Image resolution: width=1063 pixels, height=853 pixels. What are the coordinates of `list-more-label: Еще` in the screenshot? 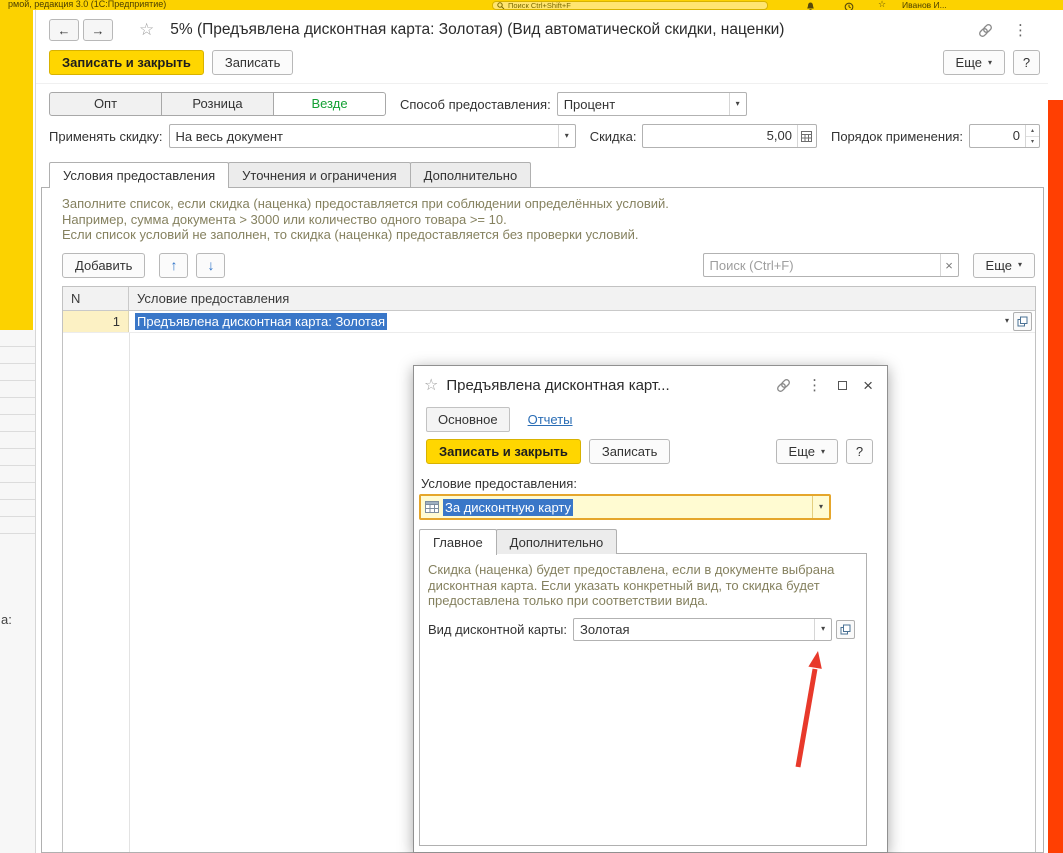 It's located at (998, 265).